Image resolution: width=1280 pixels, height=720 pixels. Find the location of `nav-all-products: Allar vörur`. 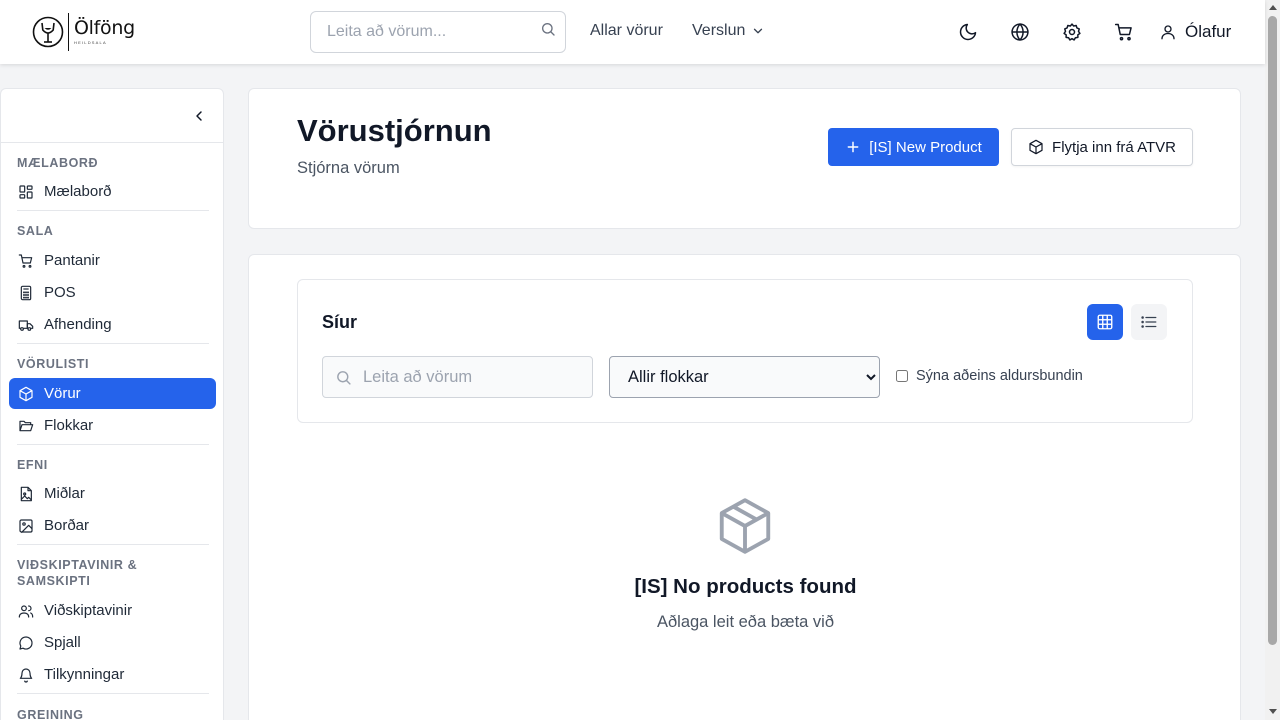

nav-all-products: Allar vörur is located at coordinates (626, 31).